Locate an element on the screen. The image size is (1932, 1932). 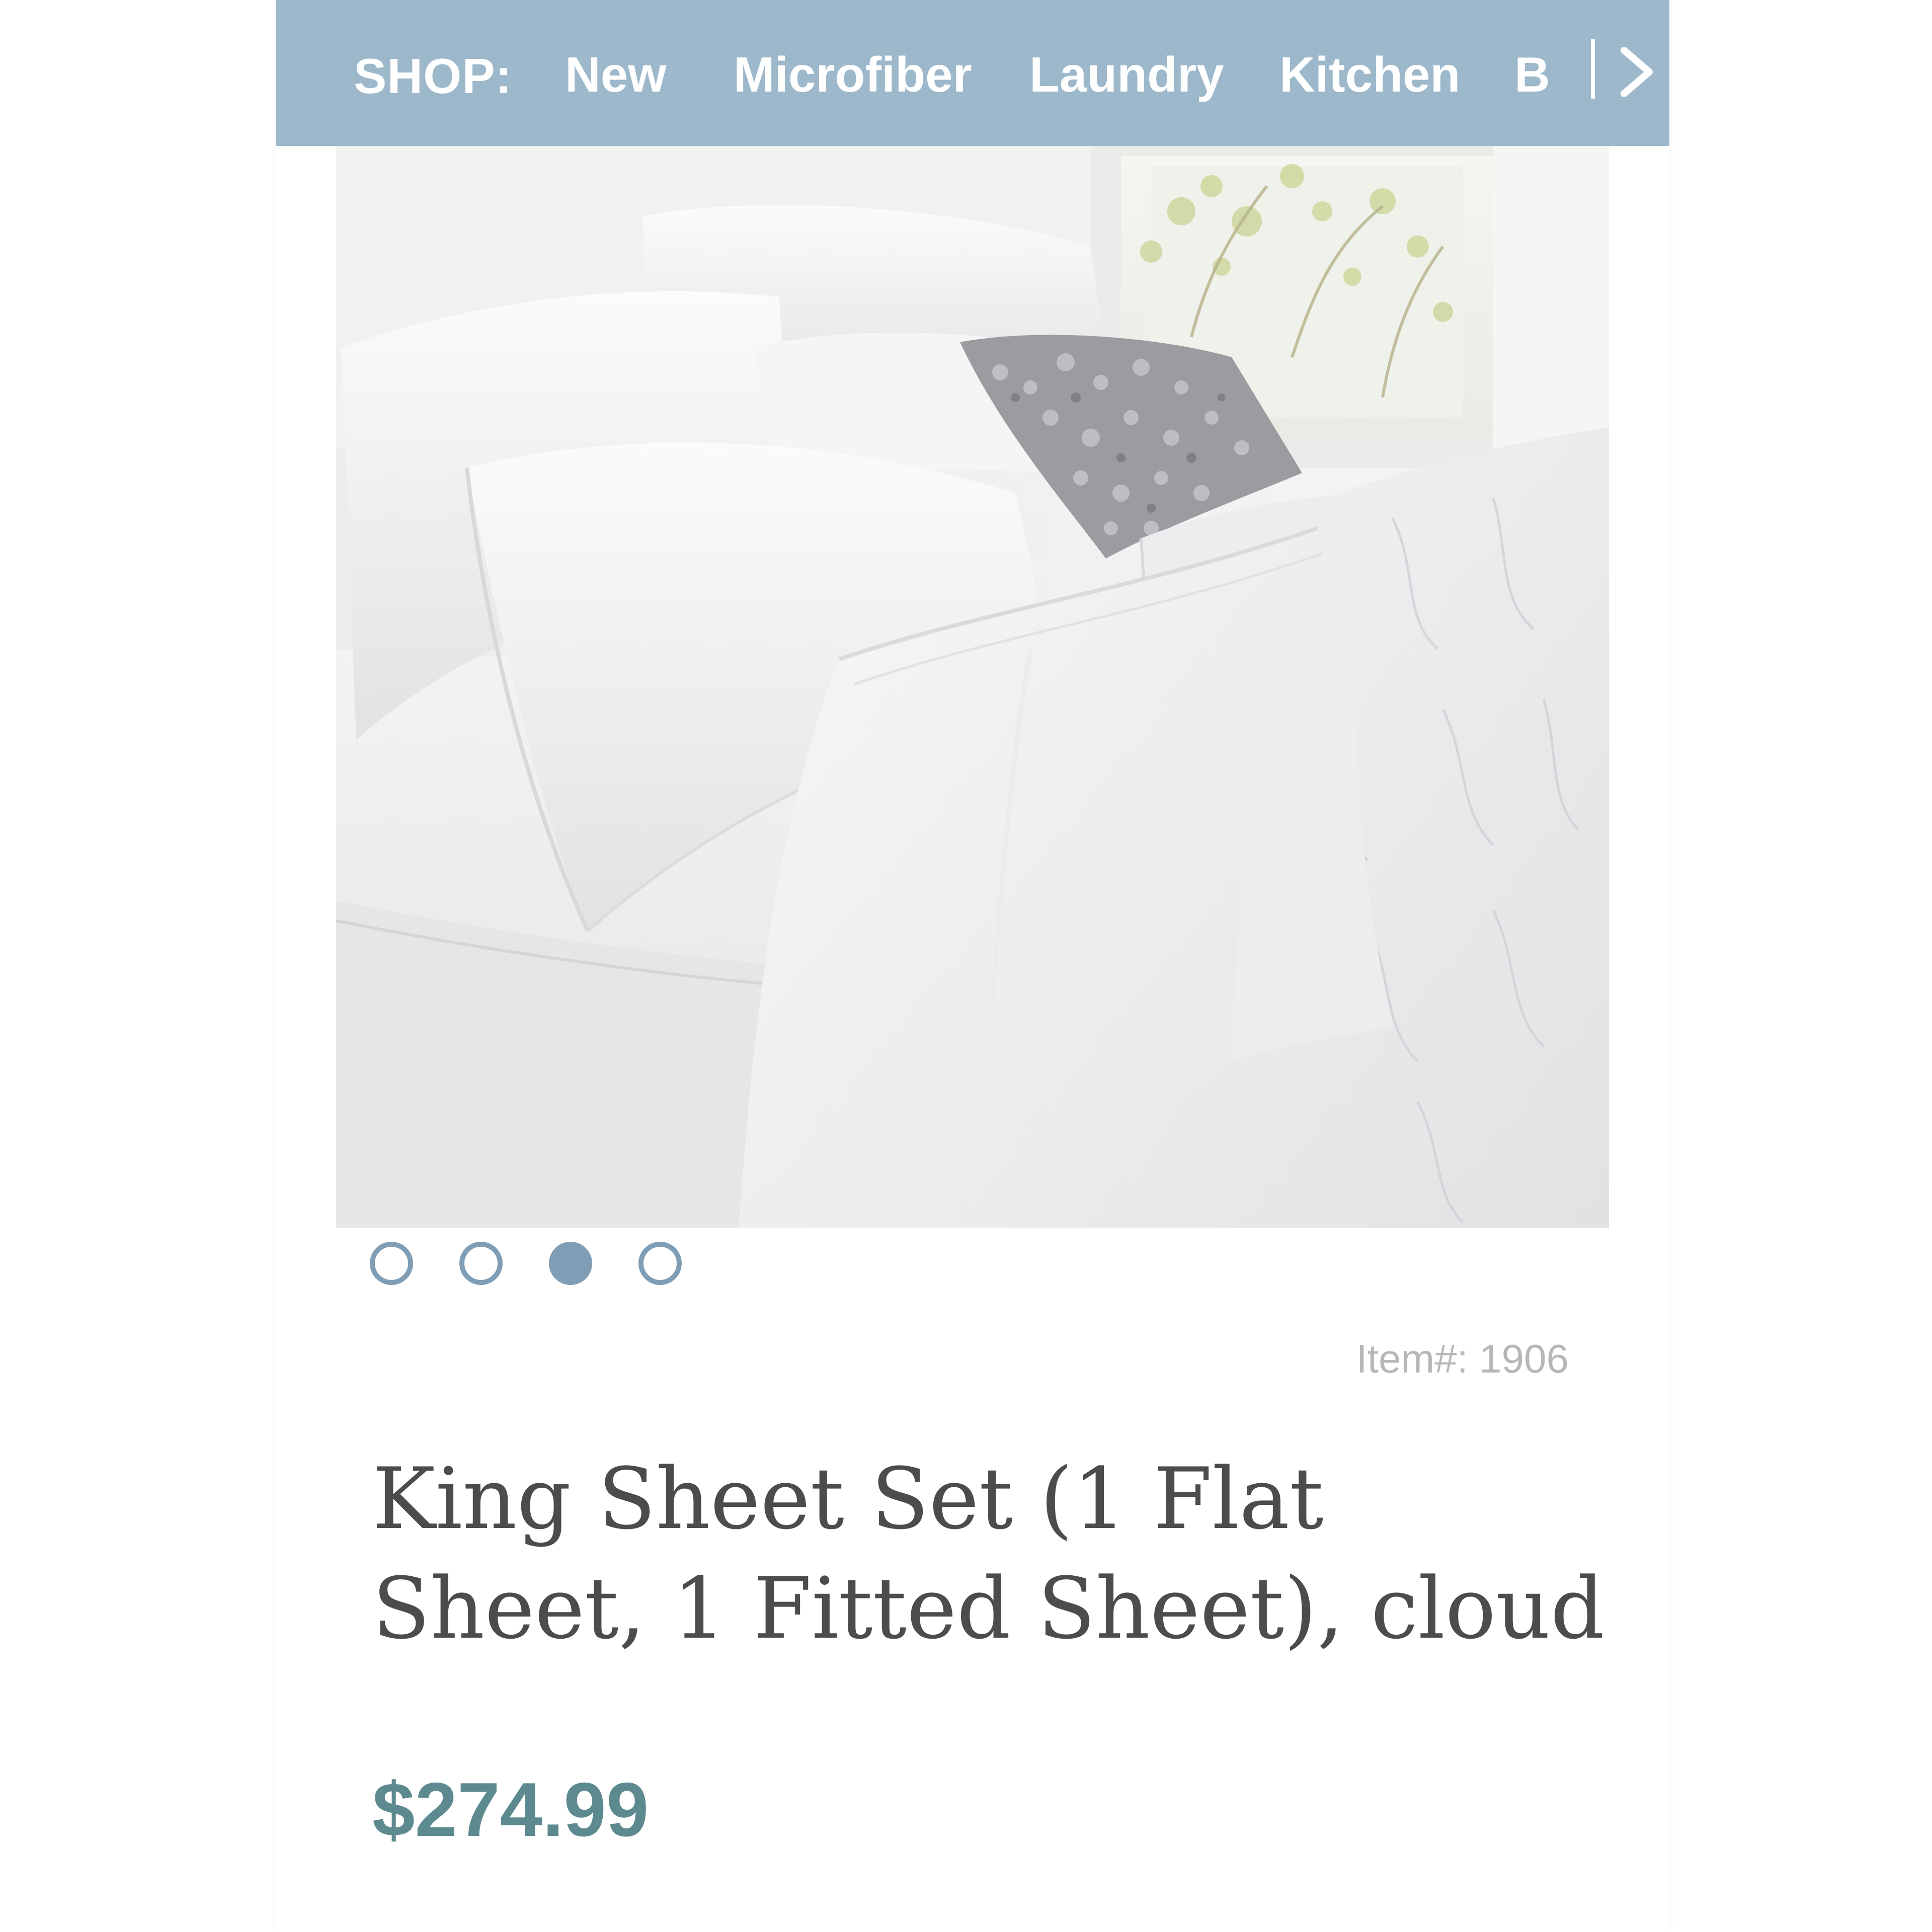
nav-item-b: B is located at coordinates (1532, 74).